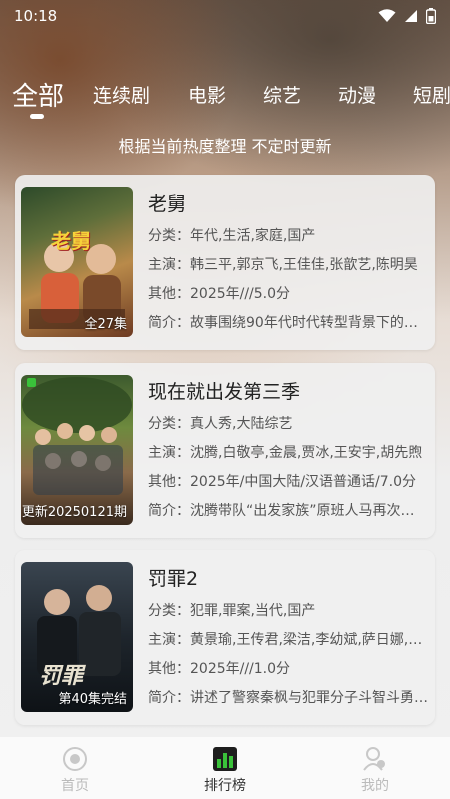  I want to click on other-row: 其他：2025年/中国大陆/汉语普通话/7.0分, so click(288, 481).